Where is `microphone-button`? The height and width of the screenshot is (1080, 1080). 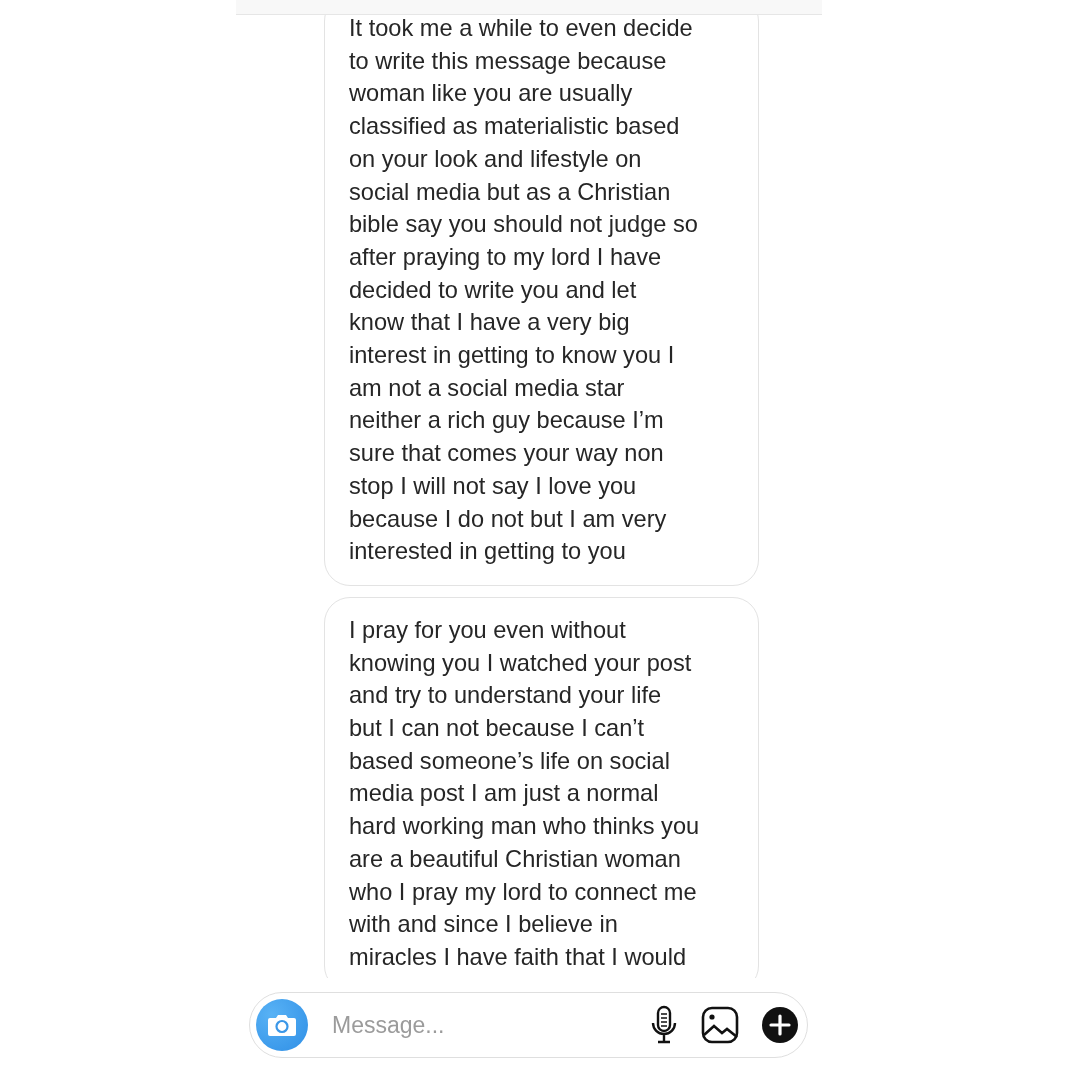 microphone-button is located at coordinates (664, 1025).